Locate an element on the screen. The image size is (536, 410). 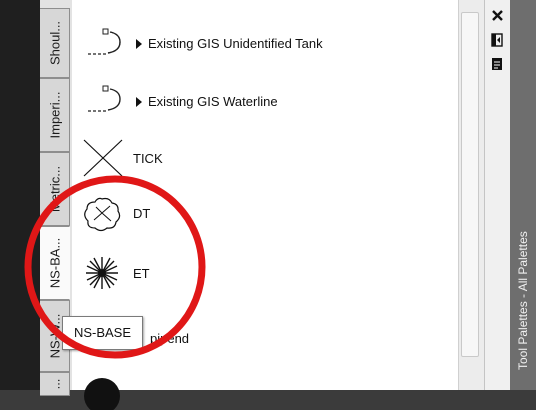
palette-item: Existing GIS Waterline is located at coordinates (265, 101).